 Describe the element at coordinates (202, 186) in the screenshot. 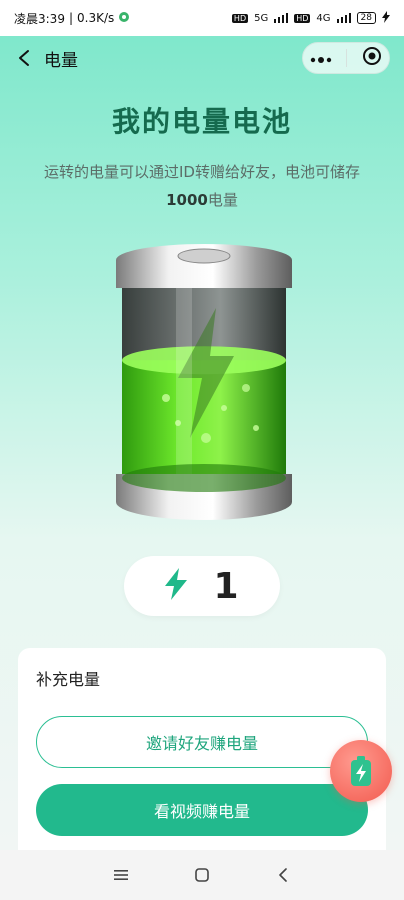

I see `hero-description: 运转的电量可以通过ID转赠给好友，电池可储存 1000电量` at that location.